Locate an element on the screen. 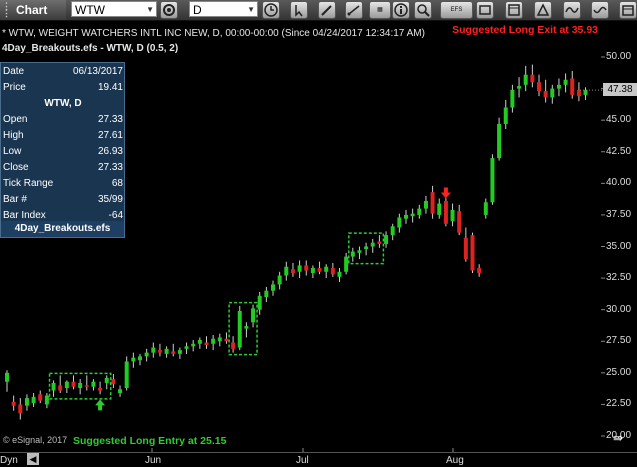  scroll-left-button: ◀ is located at coordinates (33, 459).